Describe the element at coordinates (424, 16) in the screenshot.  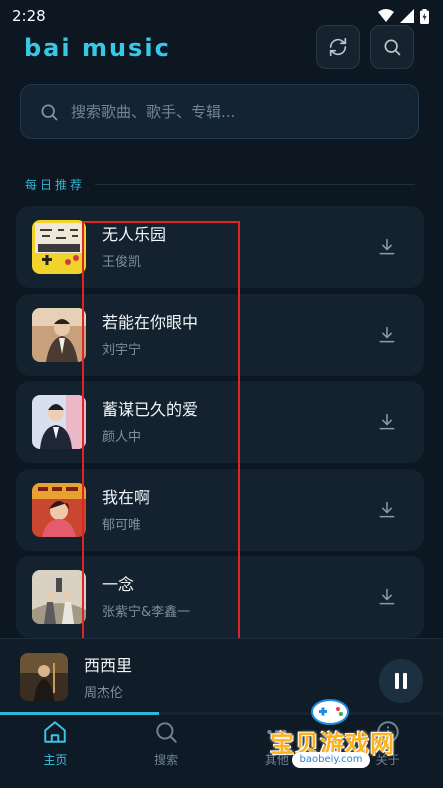
I see `battery-icon` at that location.